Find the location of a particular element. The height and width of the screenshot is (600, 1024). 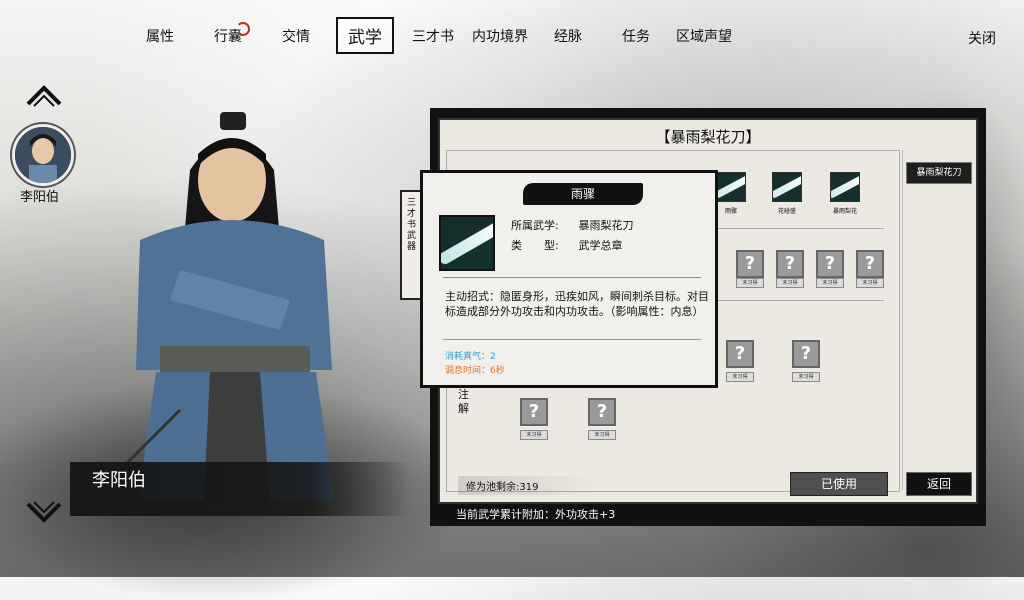

tooltip-type-value: 武学总章 is located at coordinates (600, 245).